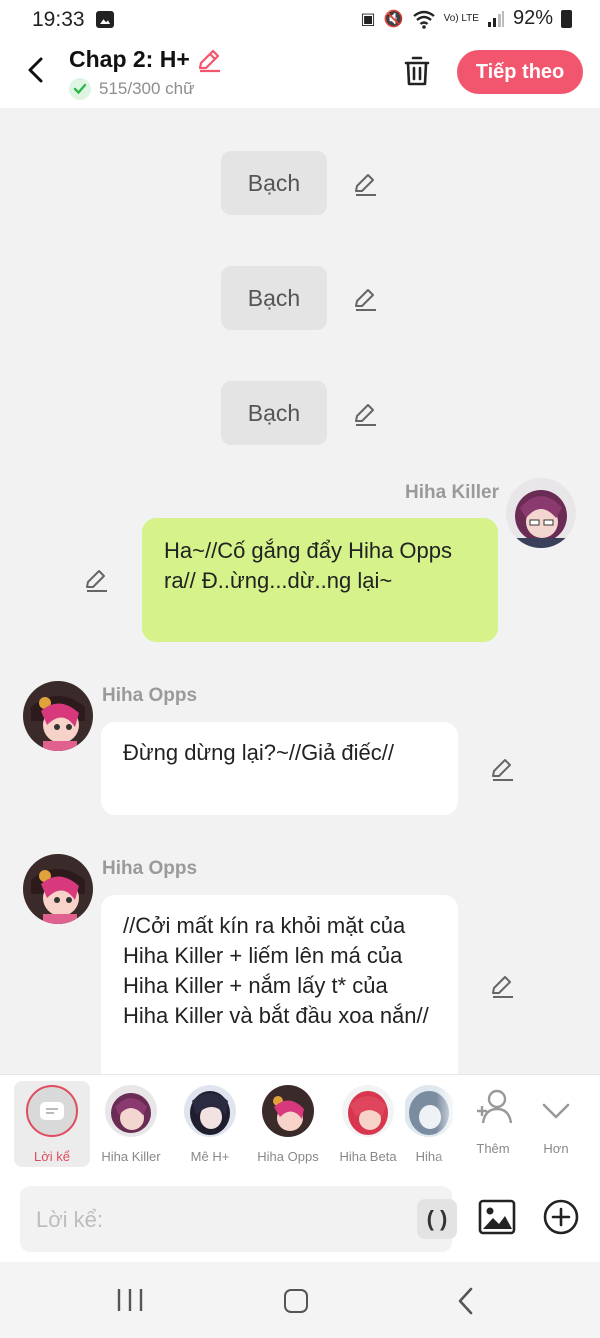 This screenshot has width=600, height=1338. What do you see at coordinates (58, 19) in the screenshot?
I see `status-time: 19:33` at bounding box center [58, 19].